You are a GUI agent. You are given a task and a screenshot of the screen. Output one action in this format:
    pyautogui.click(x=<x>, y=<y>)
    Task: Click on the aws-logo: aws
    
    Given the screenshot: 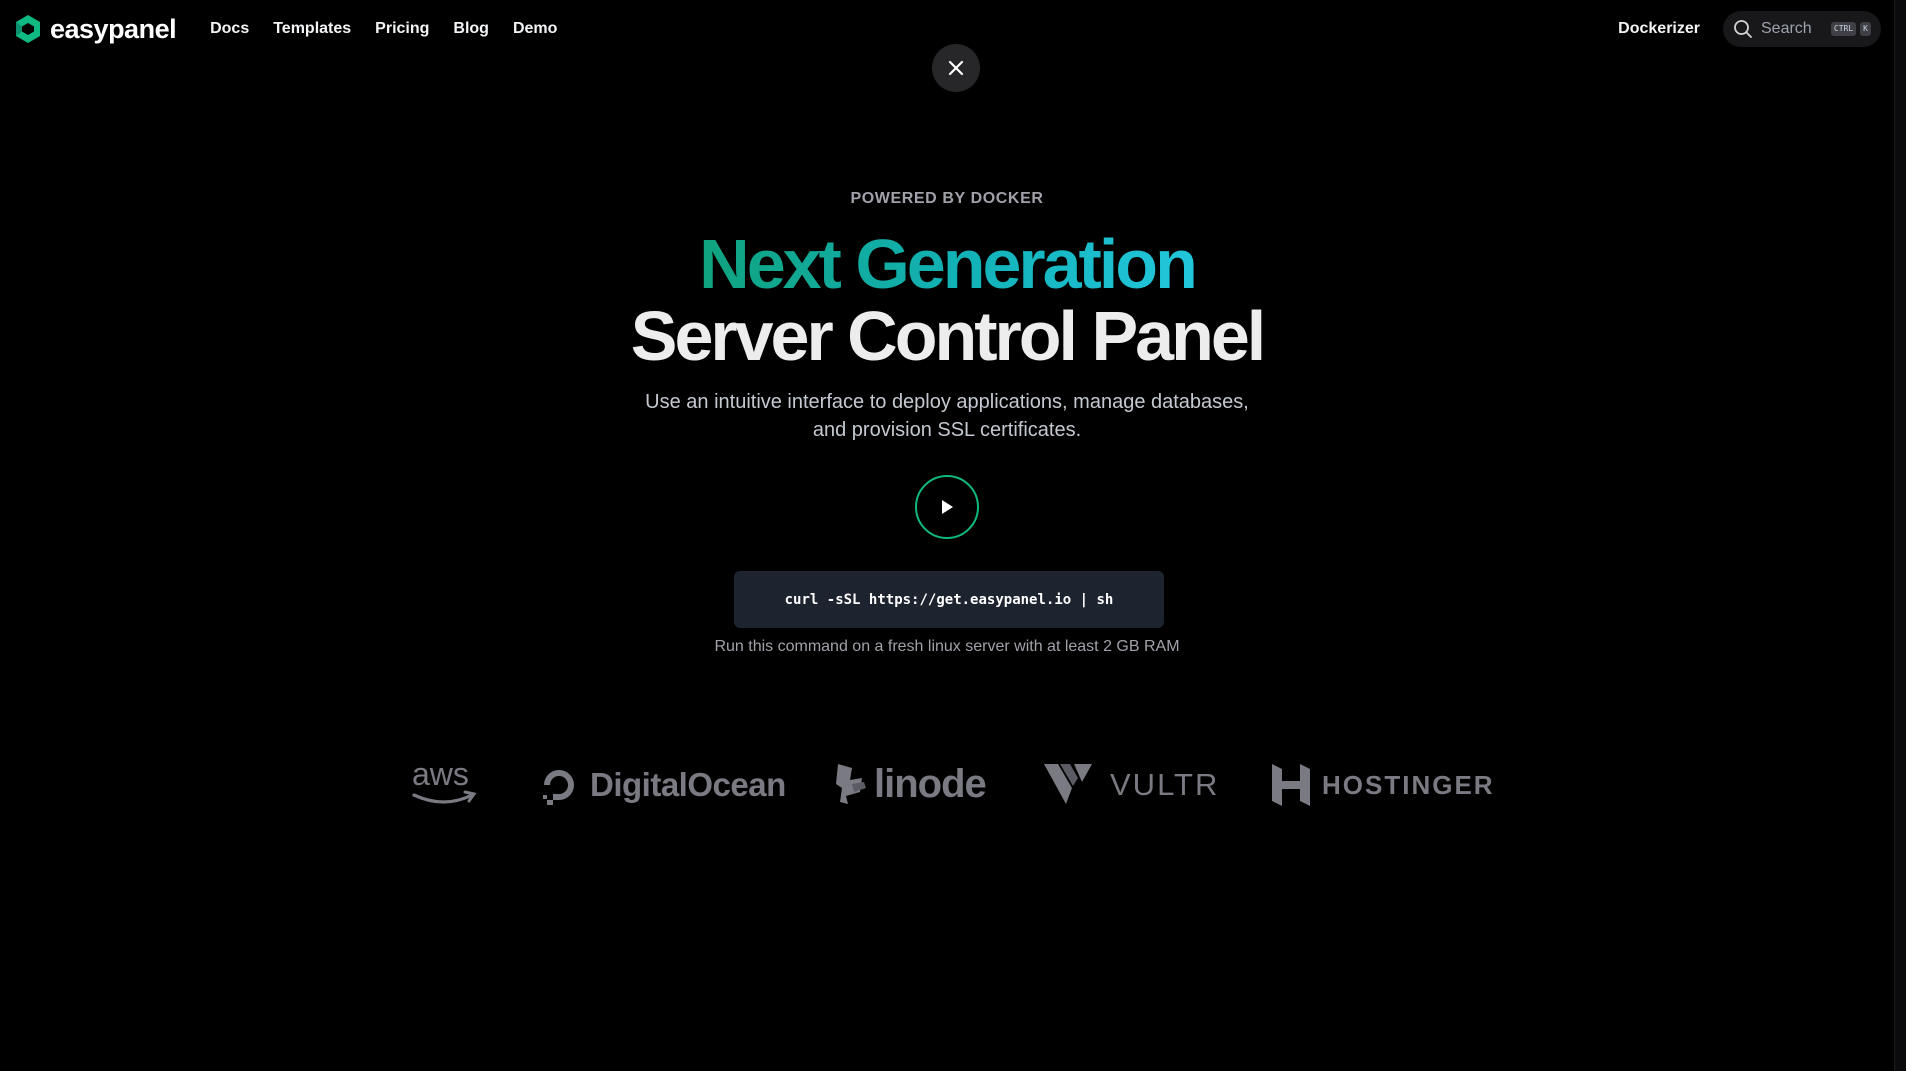 What is the action you would take?
    pyautogui.click(x=445, y=783)
    